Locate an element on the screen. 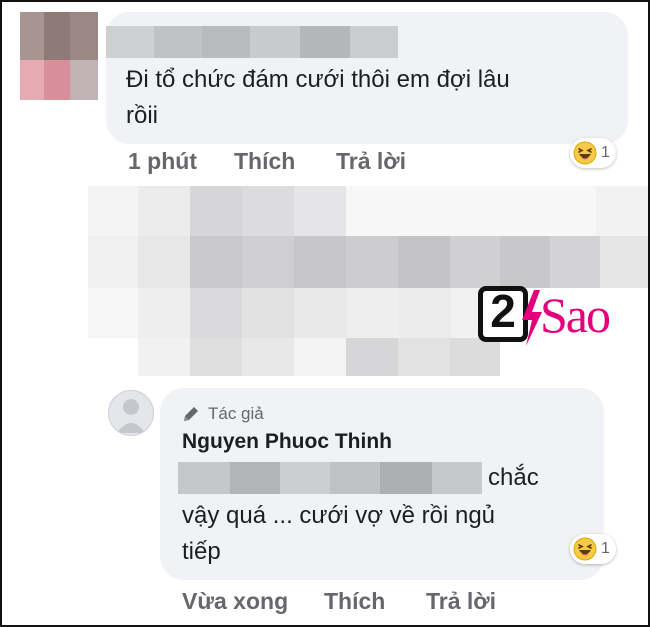 The width and height of the screenshot is (650, 627). logo-number: 2 is located at coordinates (503, 311).